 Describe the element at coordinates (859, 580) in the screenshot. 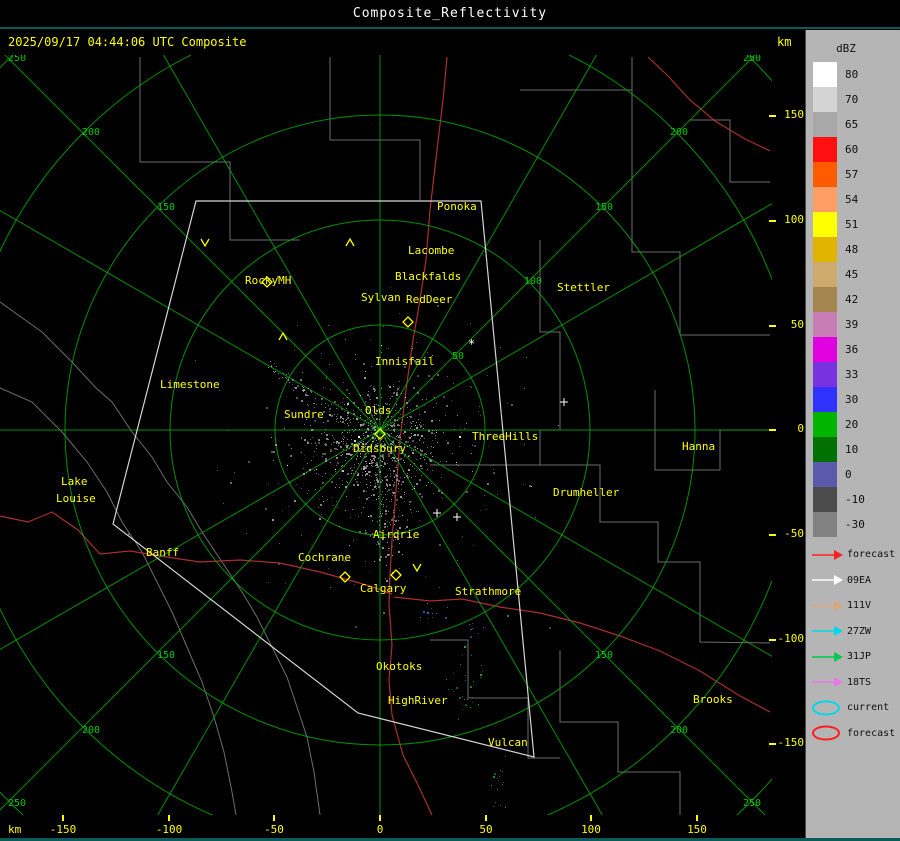

I see `legend-label: 09EA` at that location.